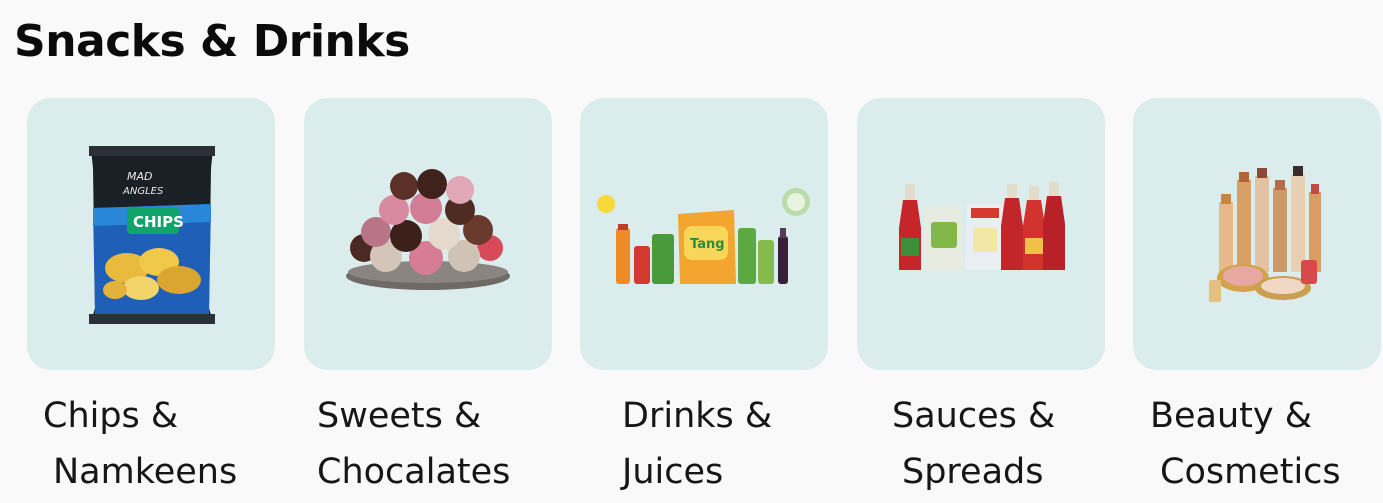 The height and width of the screenshot is (503, 1383). What do you see at coordinates (1250, 472) in the screenshot?
I see `category-label-line2: Cosmetics` at bounding box center [1250, 472].